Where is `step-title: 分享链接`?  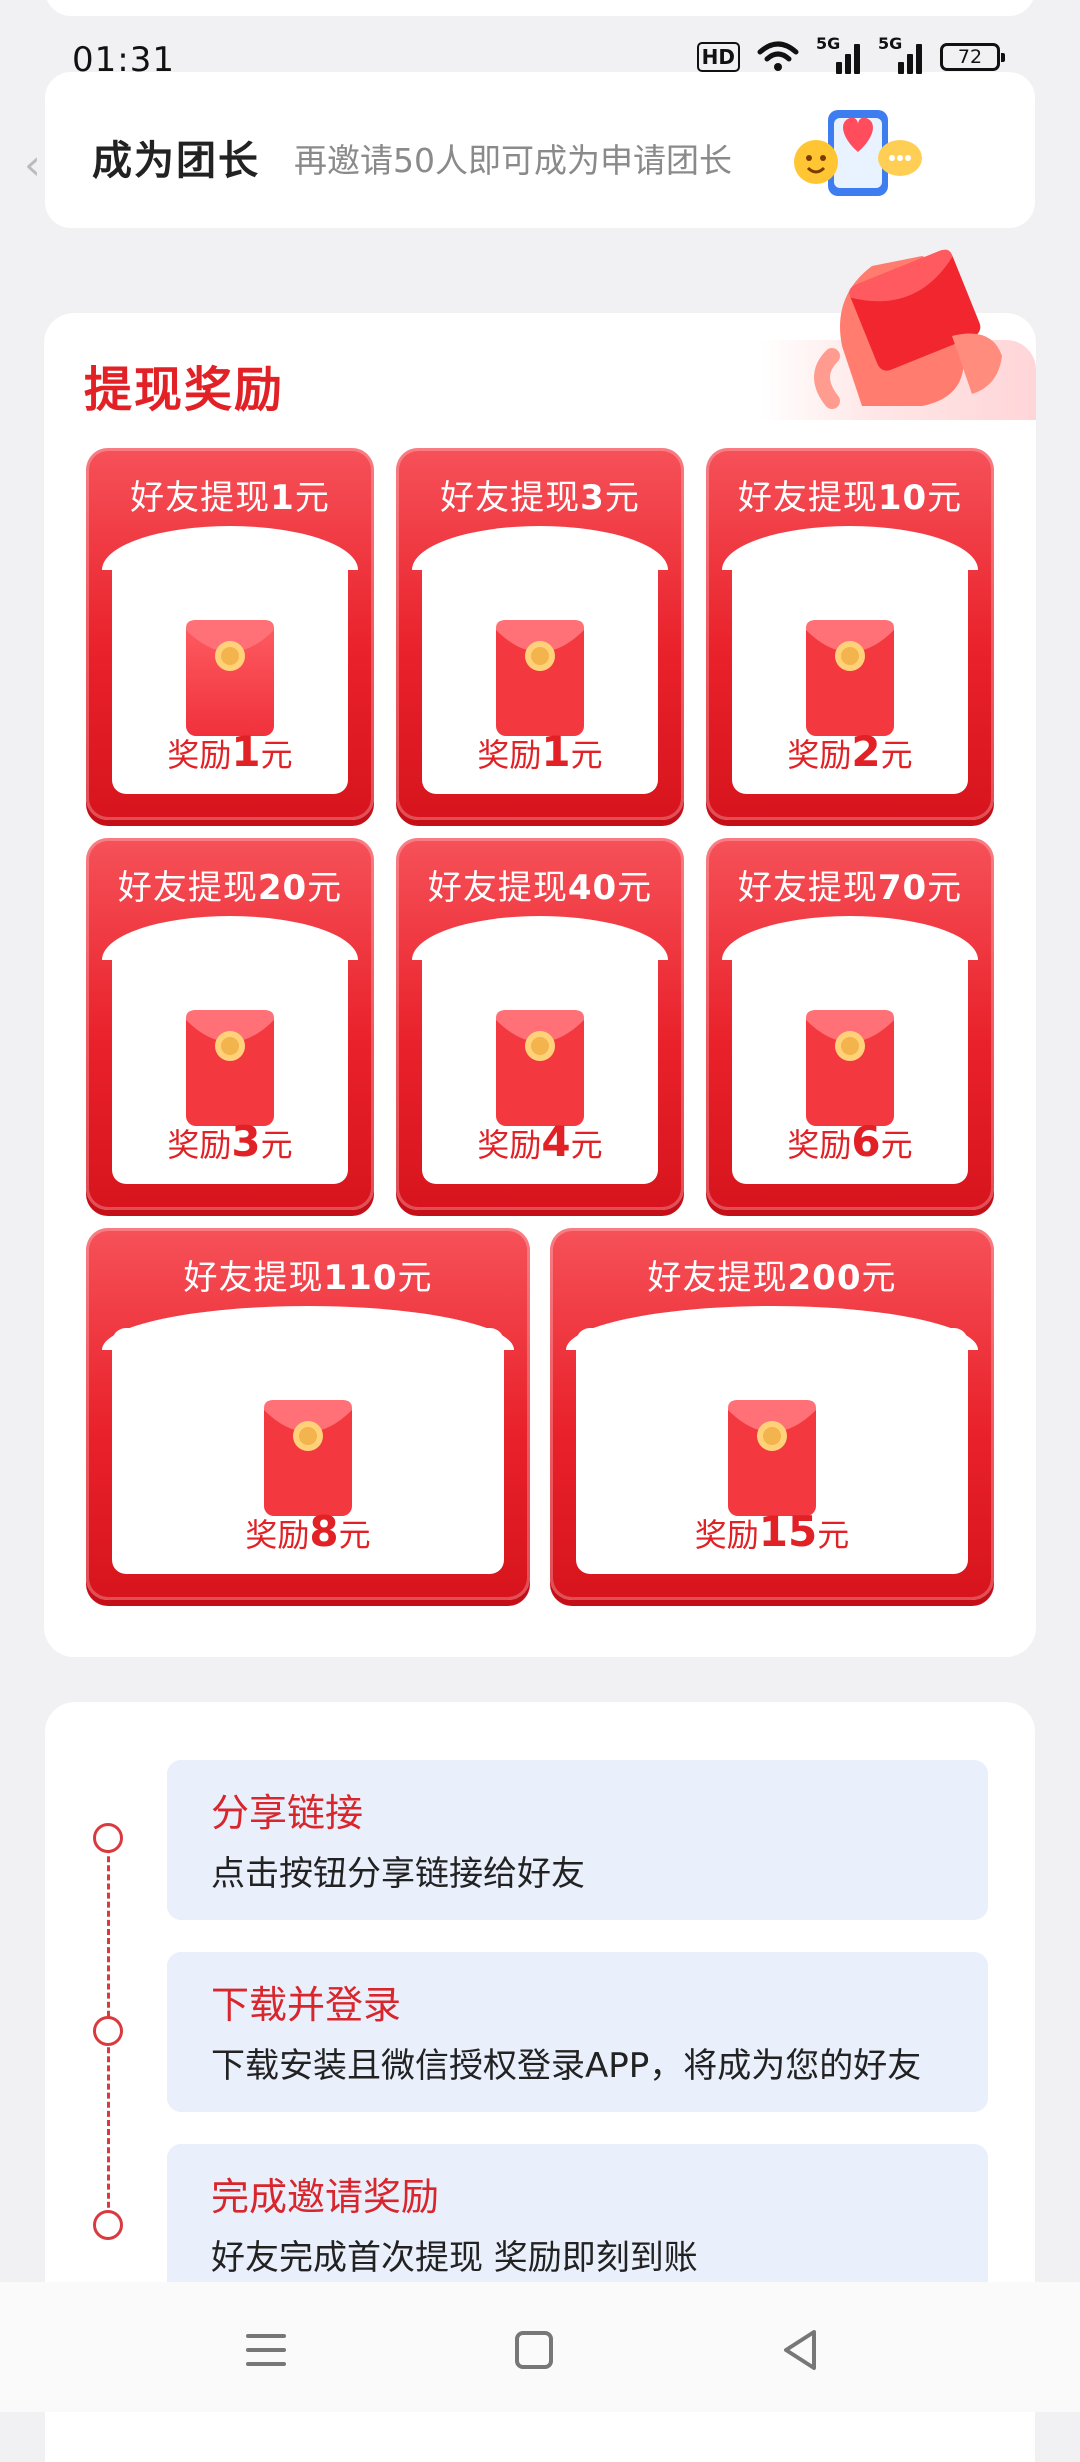 step-title: 分享链接 is located at coordinates (287, 1813).